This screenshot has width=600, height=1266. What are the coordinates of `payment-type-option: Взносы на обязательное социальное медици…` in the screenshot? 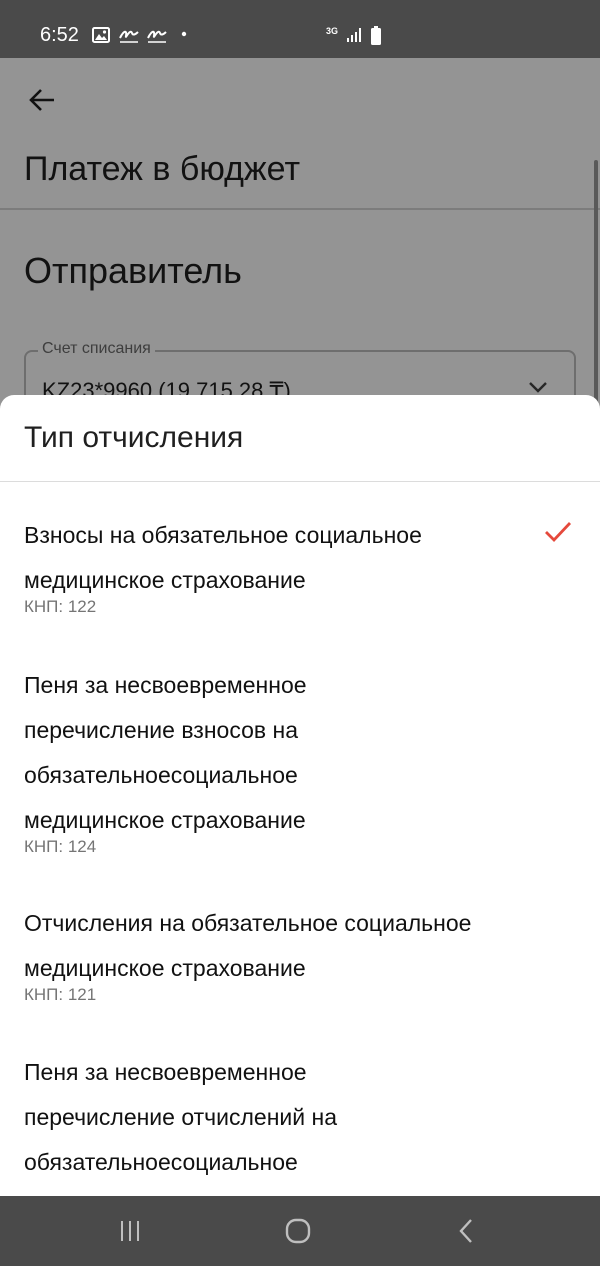 It's located at (300, 569).